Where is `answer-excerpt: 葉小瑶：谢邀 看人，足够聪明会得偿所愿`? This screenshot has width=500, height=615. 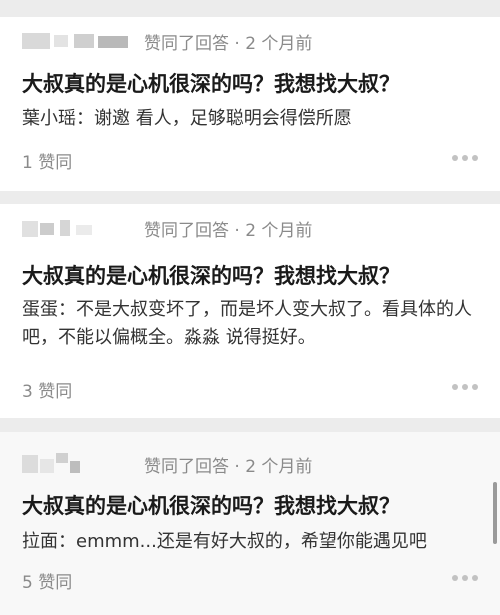
answer-excerpt: 葉小瑶：谢邀 看人，足够聪明会得偿所愿 is located at coordinates (250, 119).